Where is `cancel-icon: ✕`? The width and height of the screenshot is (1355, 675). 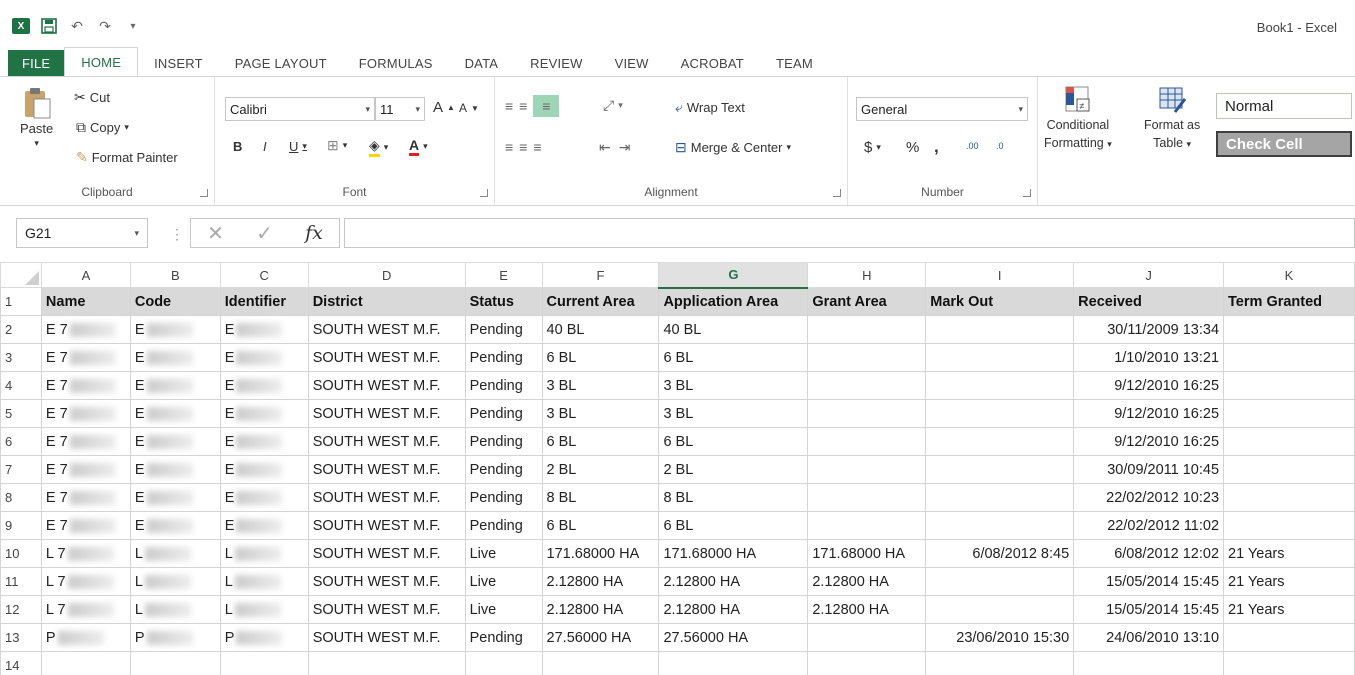 cancel-icon: ✕ is located at coordinates (215, 233).